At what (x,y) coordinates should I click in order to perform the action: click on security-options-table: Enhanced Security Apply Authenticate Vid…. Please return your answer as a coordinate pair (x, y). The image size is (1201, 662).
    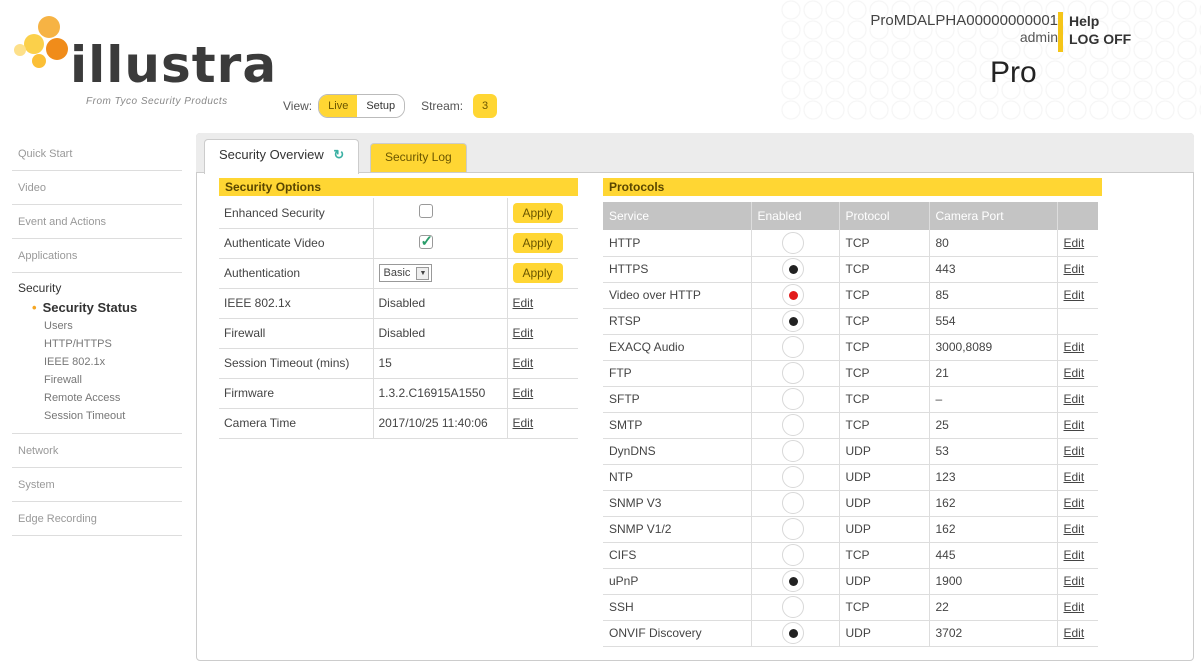
    Looking at the image, I should click on (398, 318).